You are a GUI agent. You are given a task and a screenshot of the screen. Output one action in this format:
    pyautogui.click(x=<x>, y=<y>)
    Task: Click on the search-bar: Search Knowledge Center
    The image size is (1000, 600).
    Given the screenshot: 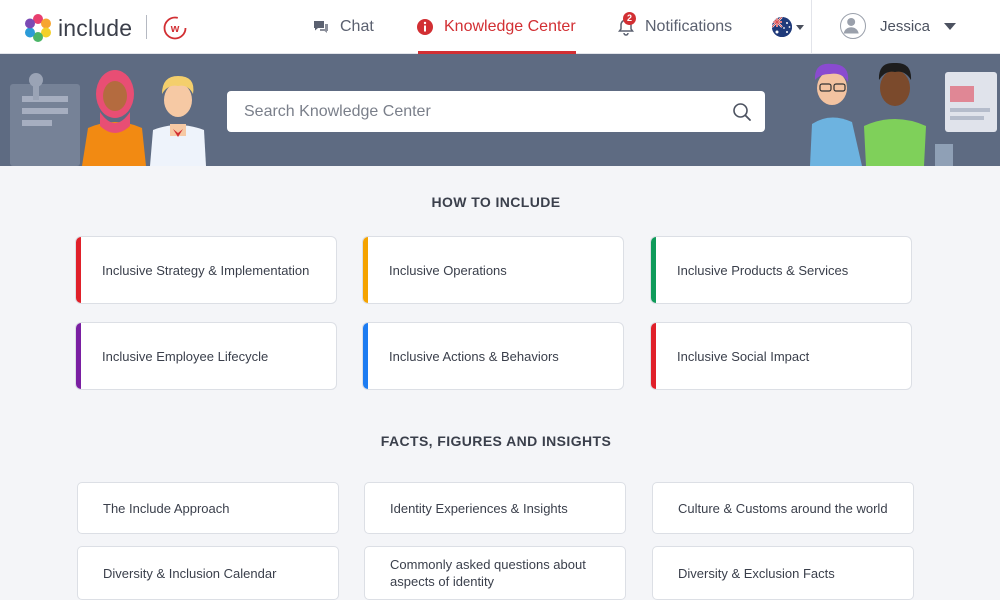 What is the action you would take?
    pyautogui.click(x=496, y=111)
    